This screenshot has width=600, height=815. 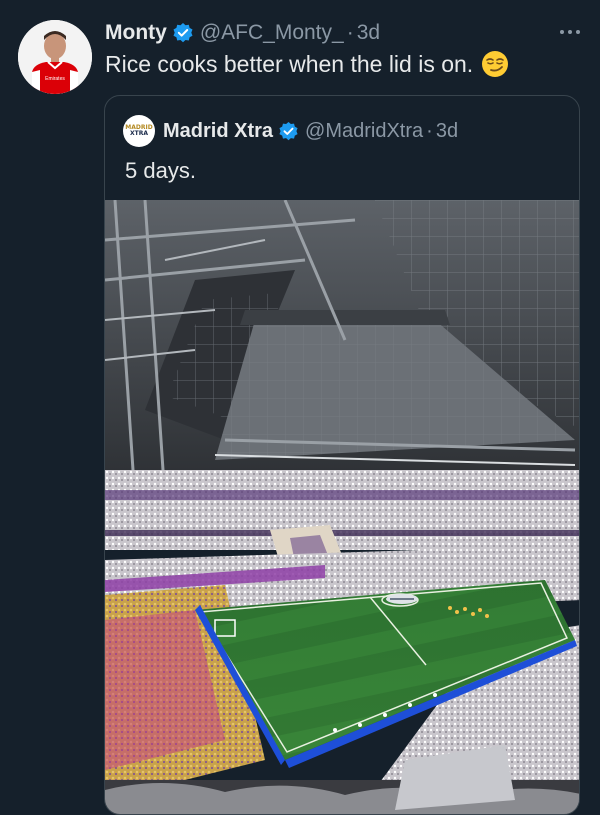 I want to click on author-handle: @AFC_Monty_, so click(x=272, y=33).